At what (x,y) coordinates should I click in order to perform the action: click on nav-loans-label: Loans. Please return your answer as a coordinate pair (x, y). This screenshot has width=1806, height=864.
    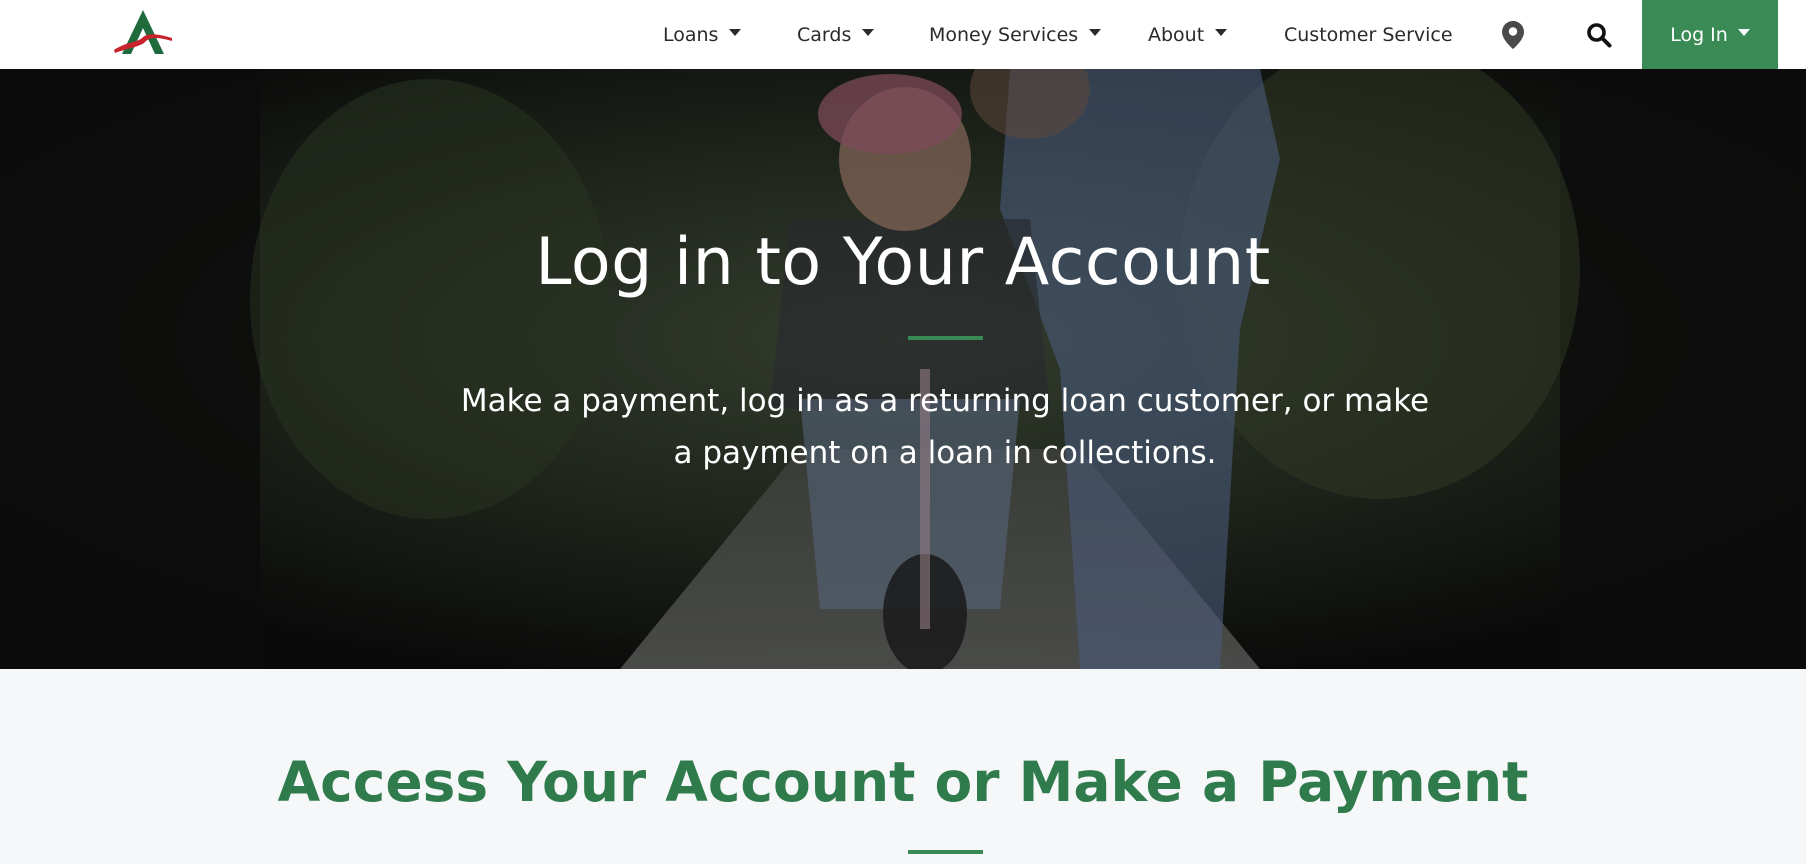
    Looking at the image, I should click on (691, 34).